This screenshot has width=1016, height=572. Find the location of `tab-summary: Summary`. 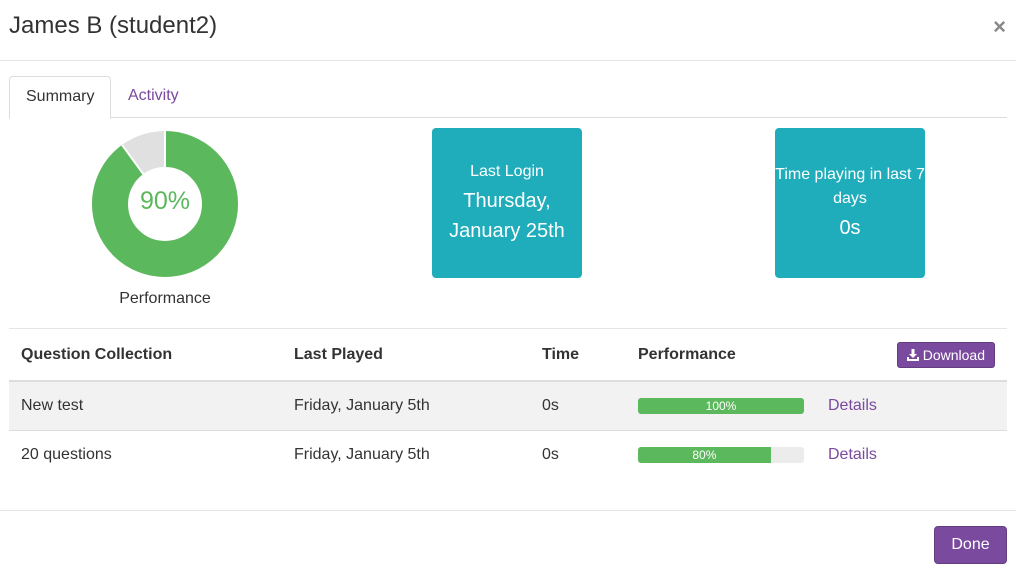

tab-summary: Summary is located at coordinates (60, 97).